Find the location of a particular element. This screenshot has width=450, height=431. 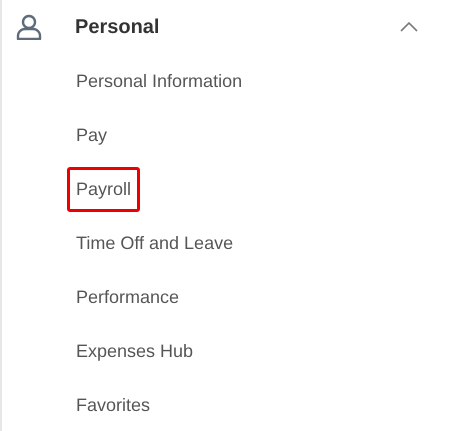

menu-item: Payroll is located at coordinates (103, 189).